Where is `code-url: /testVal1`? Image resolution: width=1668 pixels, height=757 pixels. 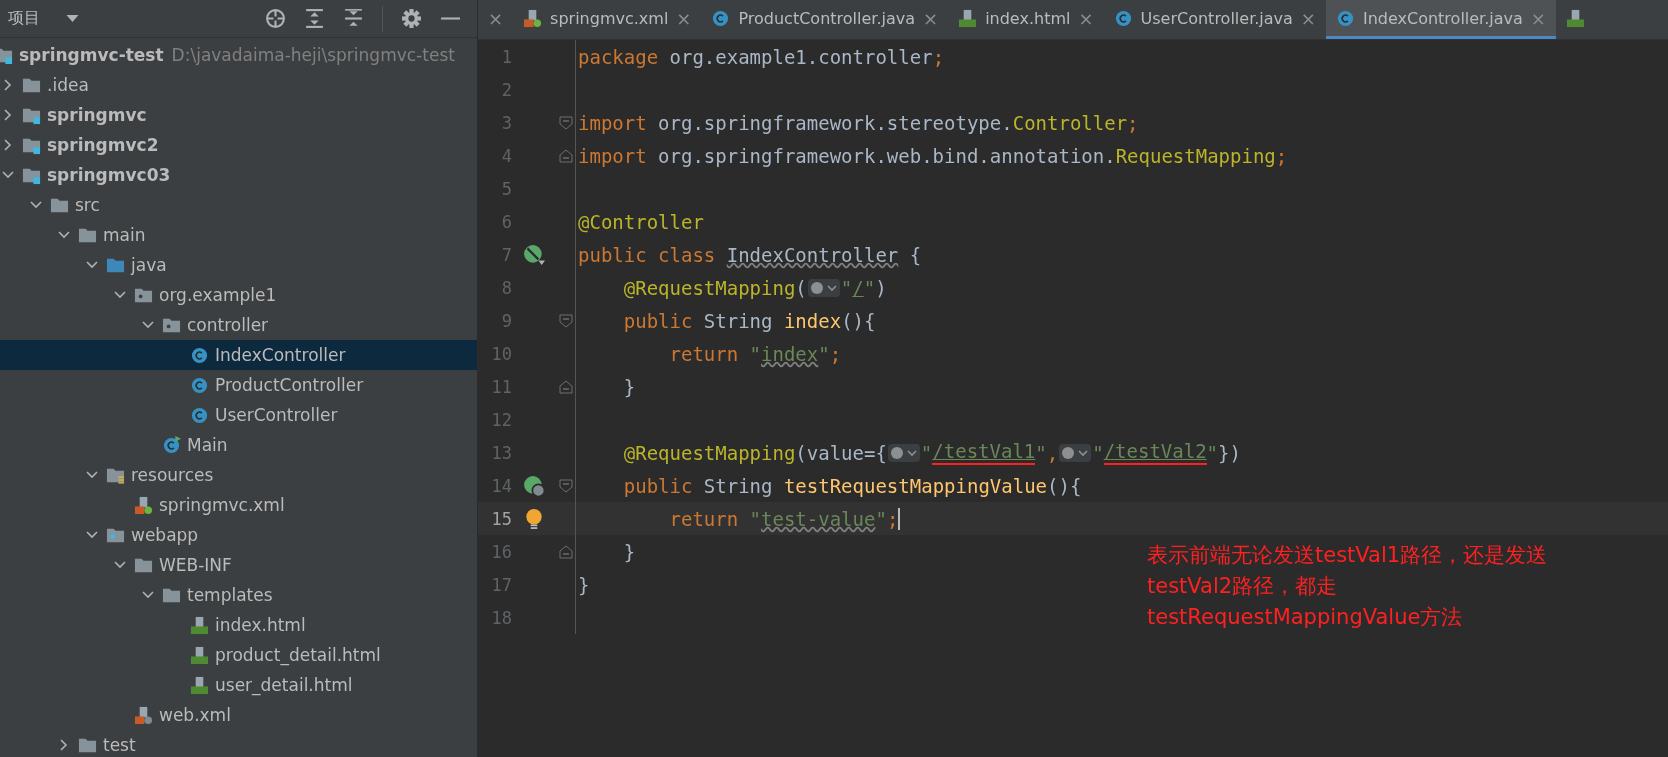 code-url: /testVal1 is located at coordinates (984, 452).